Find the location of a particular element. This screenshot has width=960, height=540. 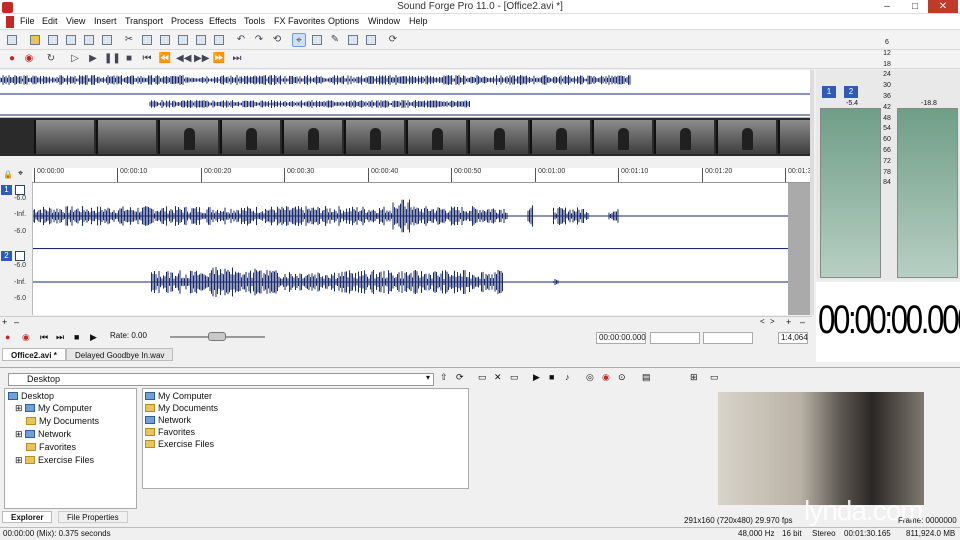

mix-icon is located at coordinates (183, 40).